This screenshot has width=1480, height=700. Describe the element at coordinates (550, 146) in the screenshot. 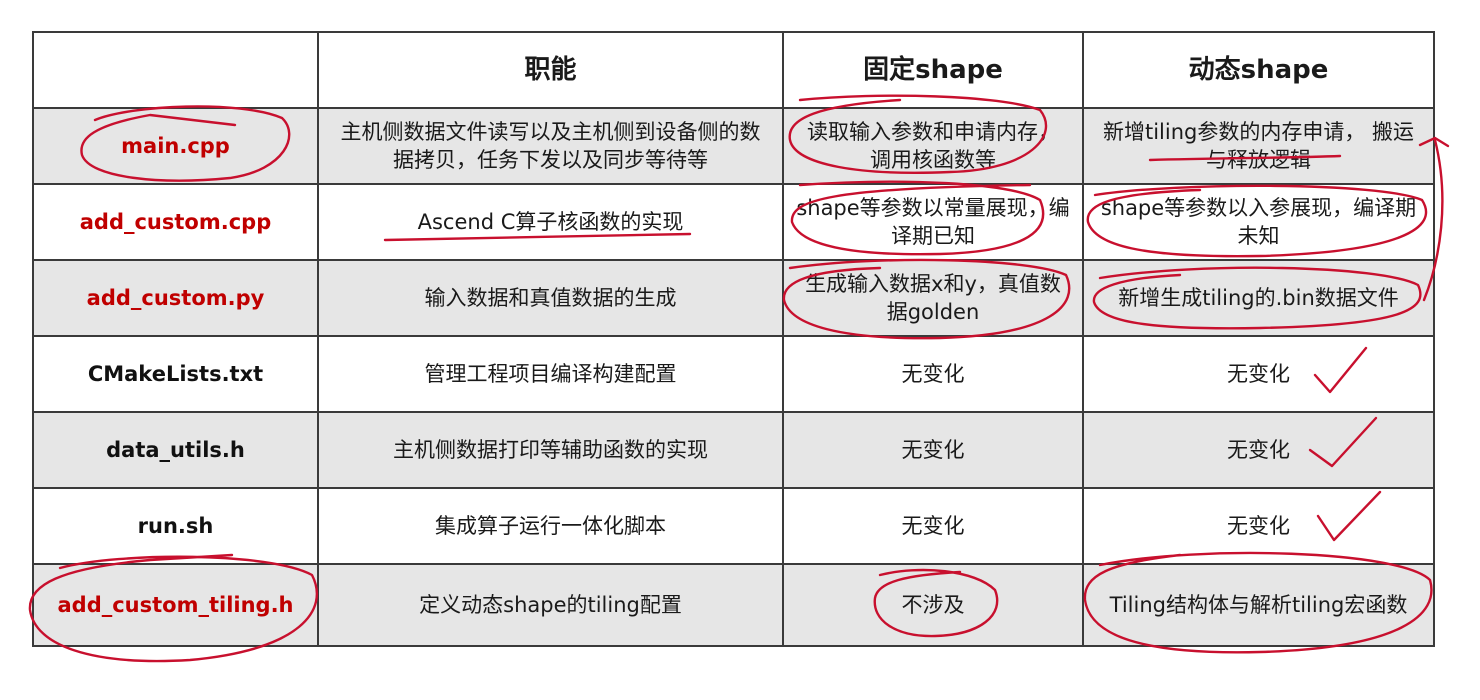

I see `role-cell: 主机侧数据文件读写以及主机侧到设备侧的数据拷贝，任务下发以及同步等待等` at that location.